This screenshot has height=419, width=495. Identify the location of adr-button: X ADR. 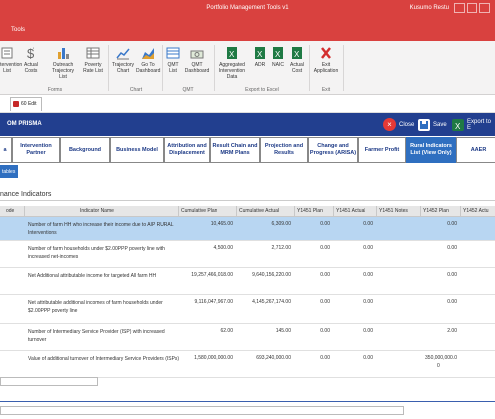
(260, 57).